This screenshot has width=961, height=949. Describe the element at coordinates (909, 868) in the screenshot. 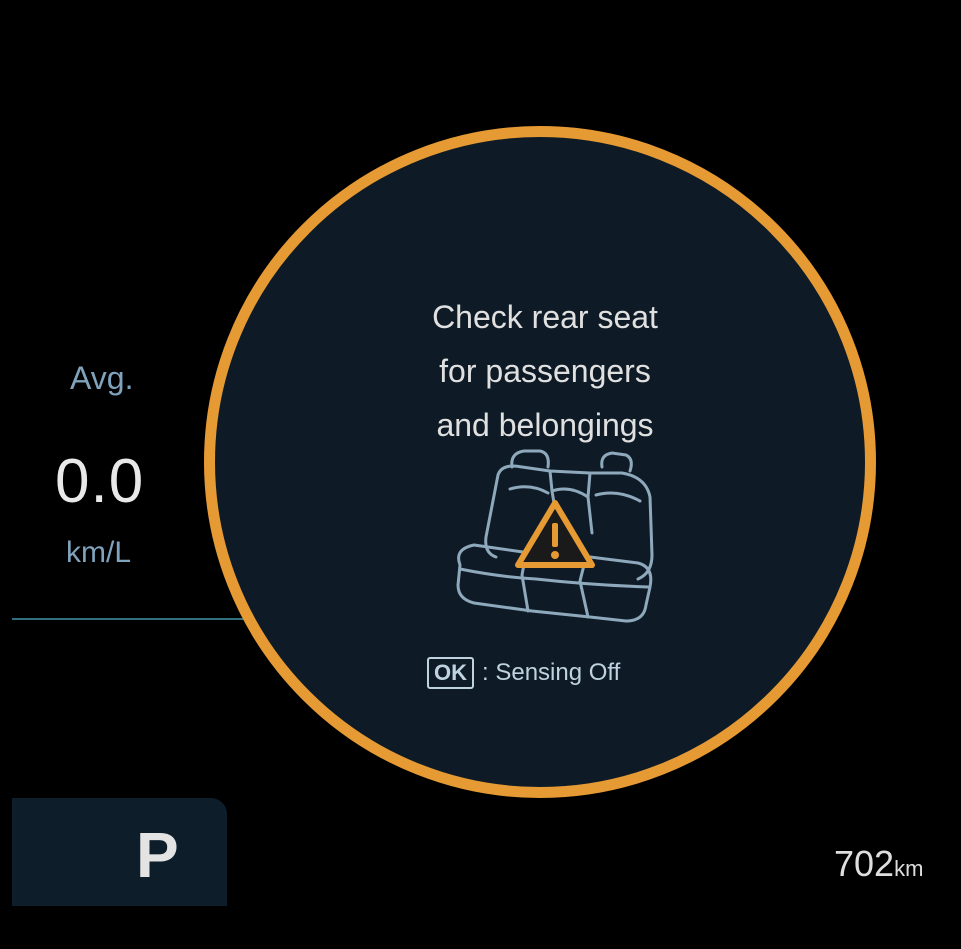

I see `range-unit: km` at that location.